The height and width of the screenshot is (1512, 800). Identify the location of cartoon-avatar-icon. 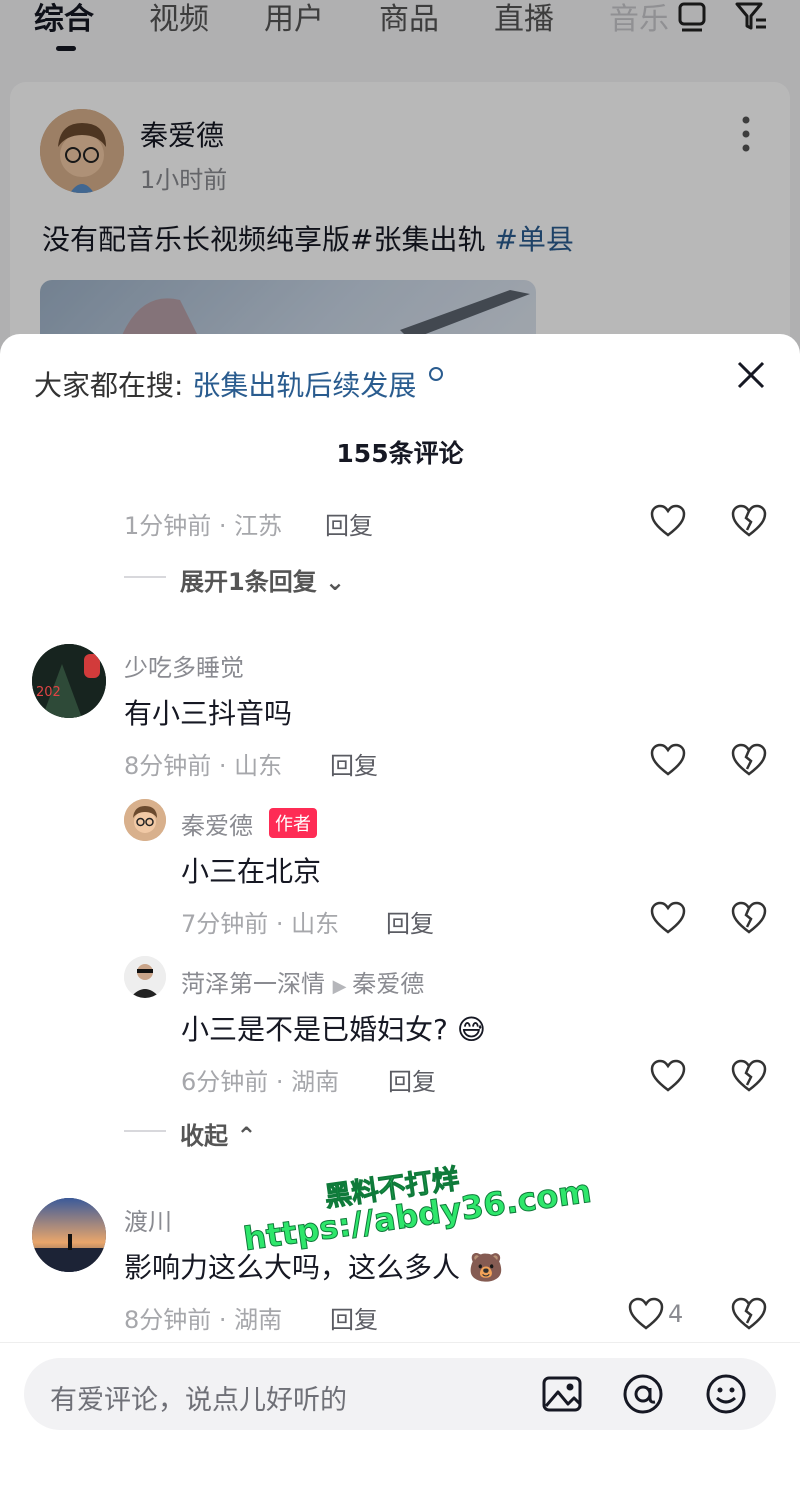
(145, 820).